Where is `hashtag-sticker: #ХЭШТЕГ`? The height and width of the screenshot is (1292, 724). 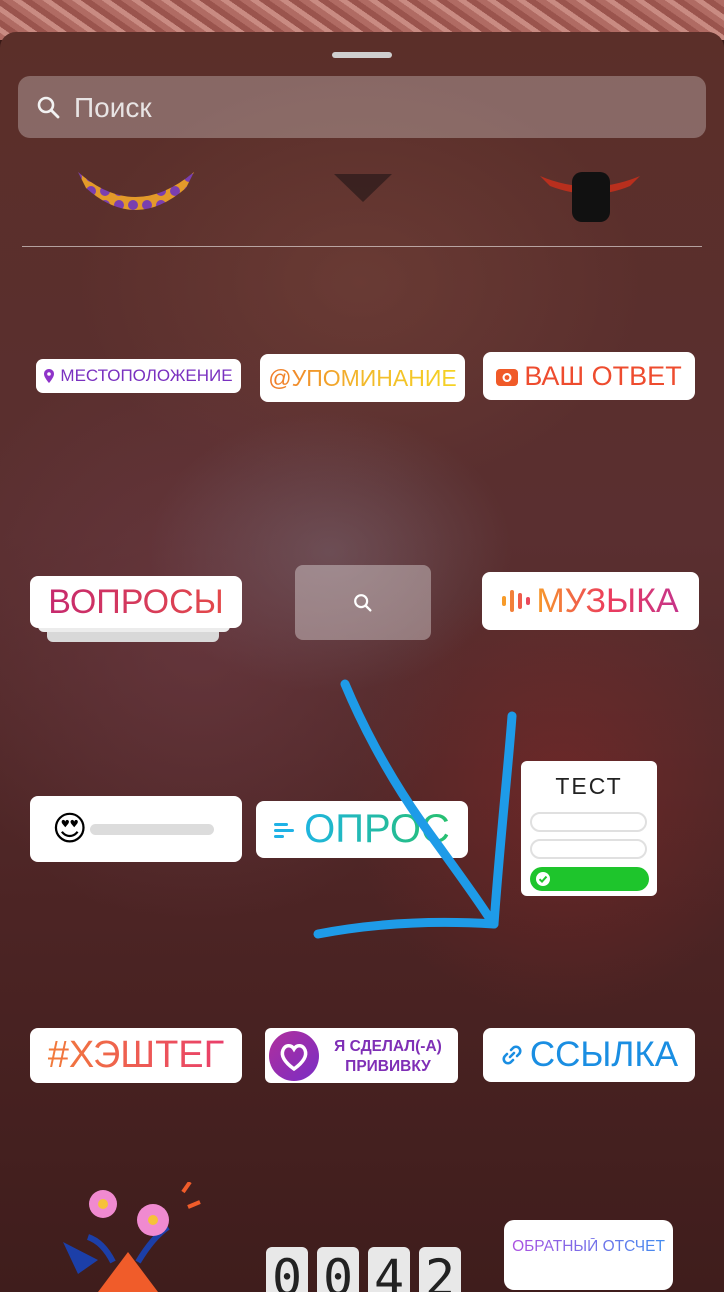 hashtag-sticker: #ХЭШТЕГ is located at coordinates (136, 1055).